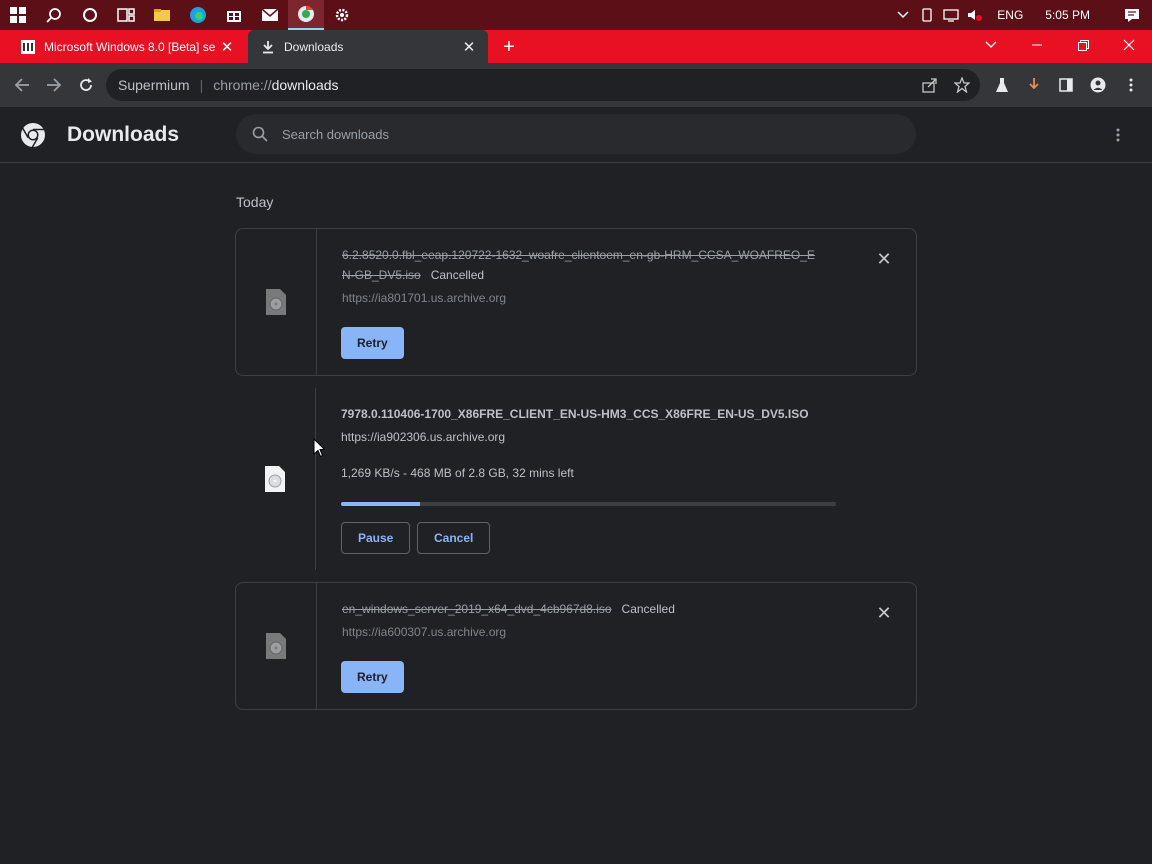 This screenshot has width=1152, height=864. I want to click on tab-title: Microsoft Windows 8.0 [Beta] se, so click(130, 46).